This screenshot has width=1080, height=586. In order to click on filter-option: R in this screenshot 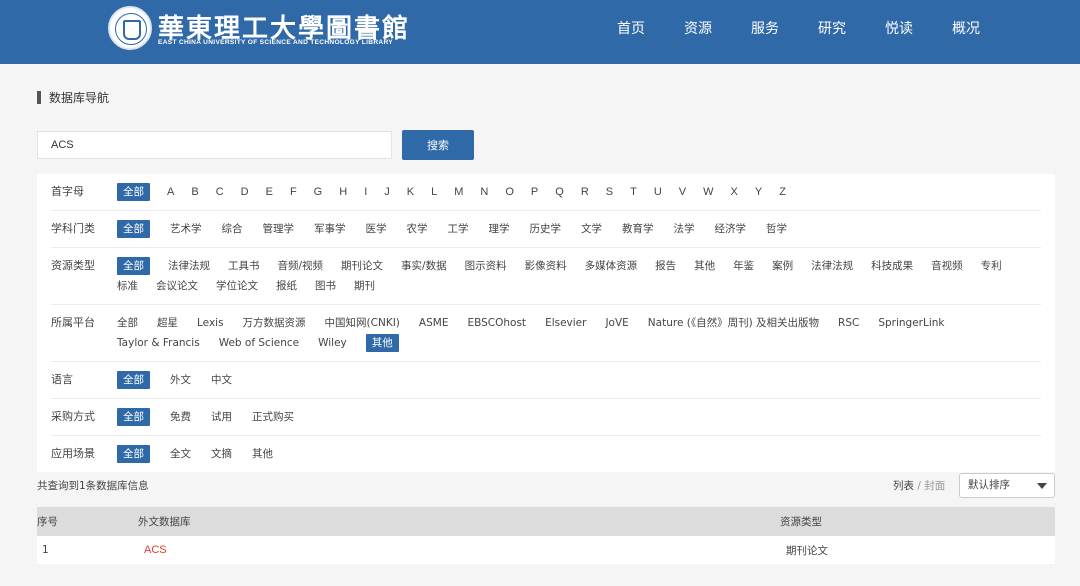, I will do `click(585, 192)`.